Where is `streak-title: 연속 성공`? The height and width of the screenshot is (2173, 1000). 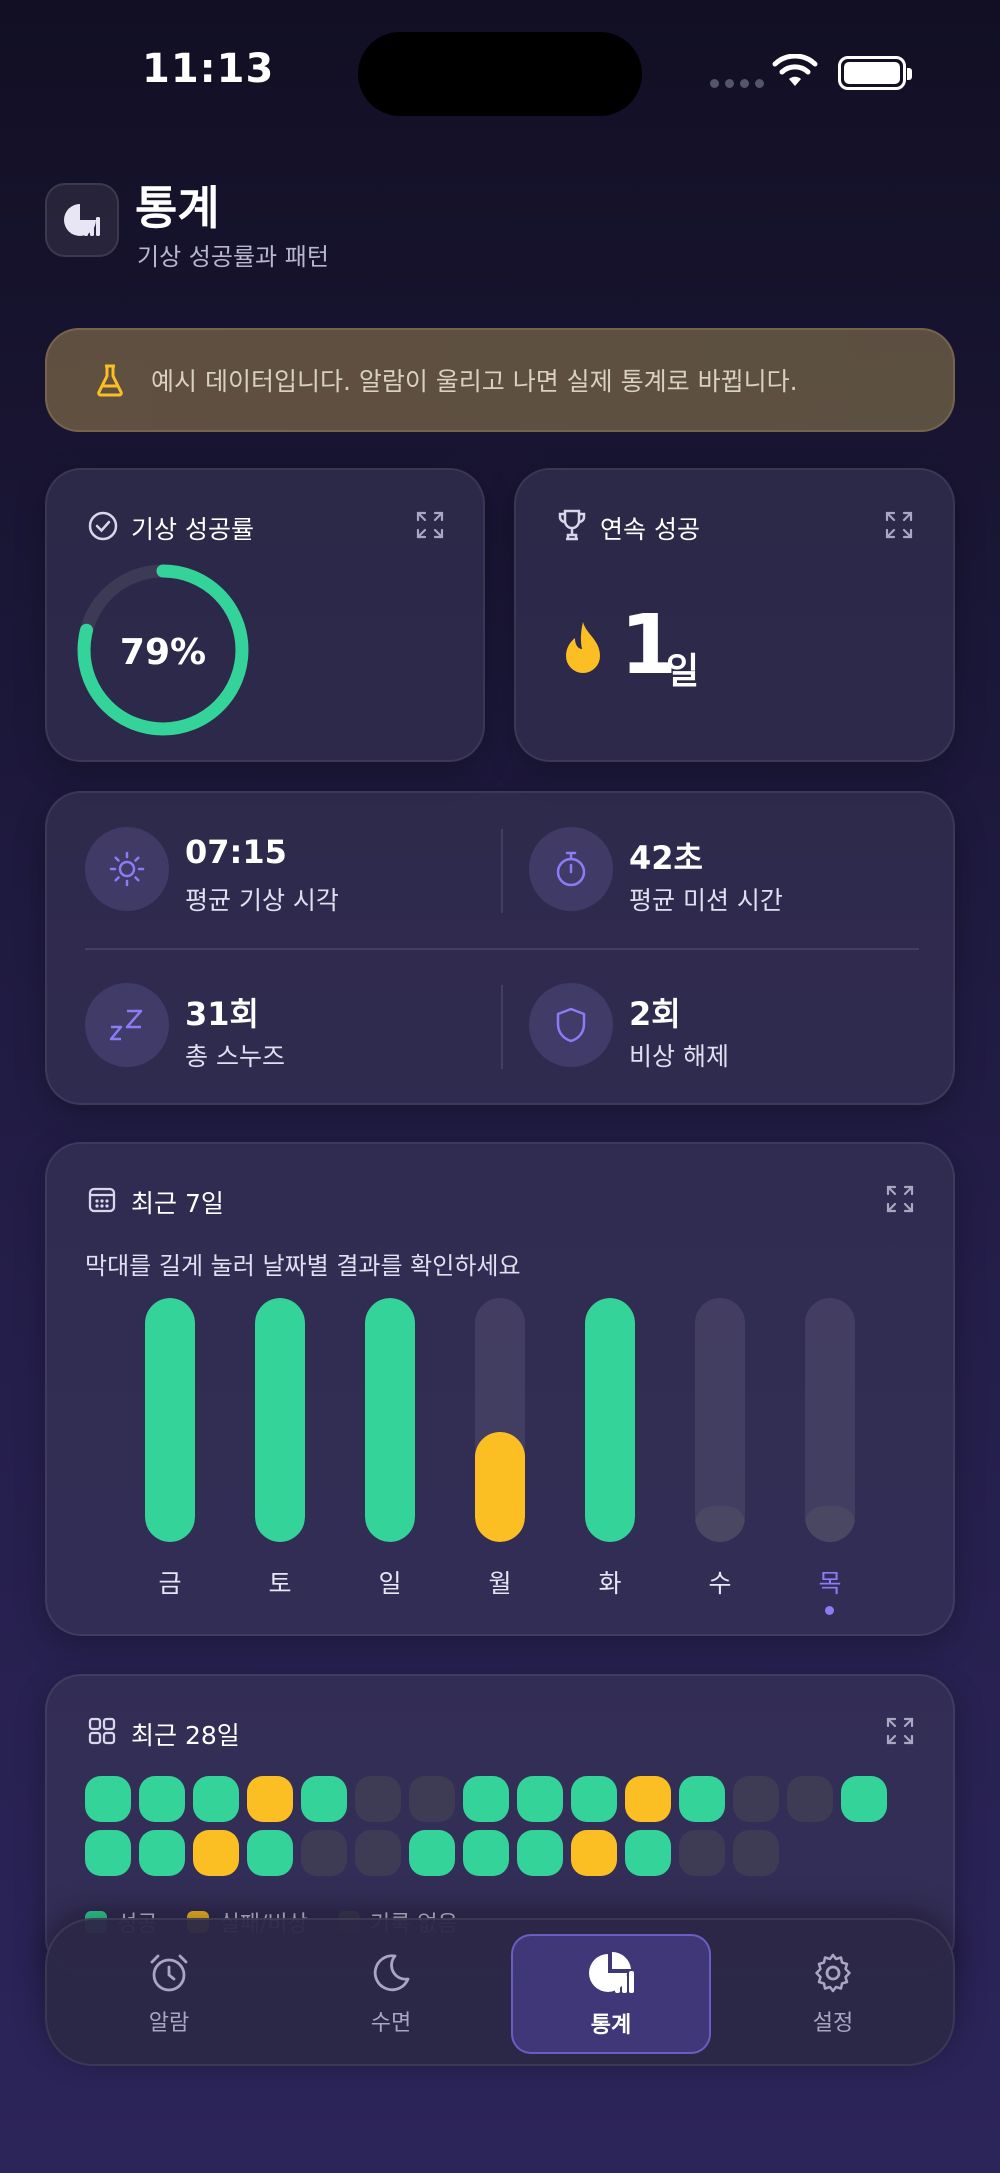
streak-title: 연속 성공 is located at coordinates (650, 529).